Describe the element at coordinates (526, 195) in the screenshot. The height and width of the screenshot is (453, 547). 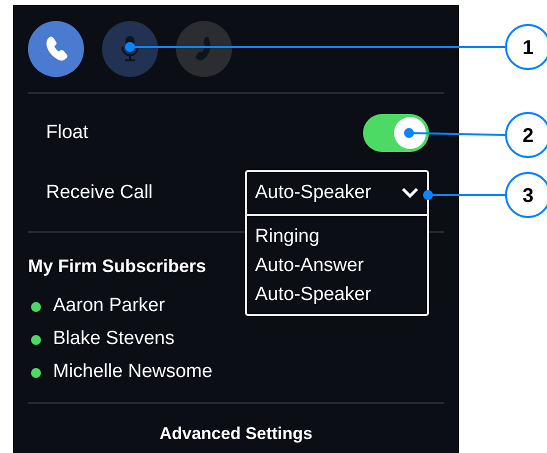
I see `callout-marker: 3` at that location.